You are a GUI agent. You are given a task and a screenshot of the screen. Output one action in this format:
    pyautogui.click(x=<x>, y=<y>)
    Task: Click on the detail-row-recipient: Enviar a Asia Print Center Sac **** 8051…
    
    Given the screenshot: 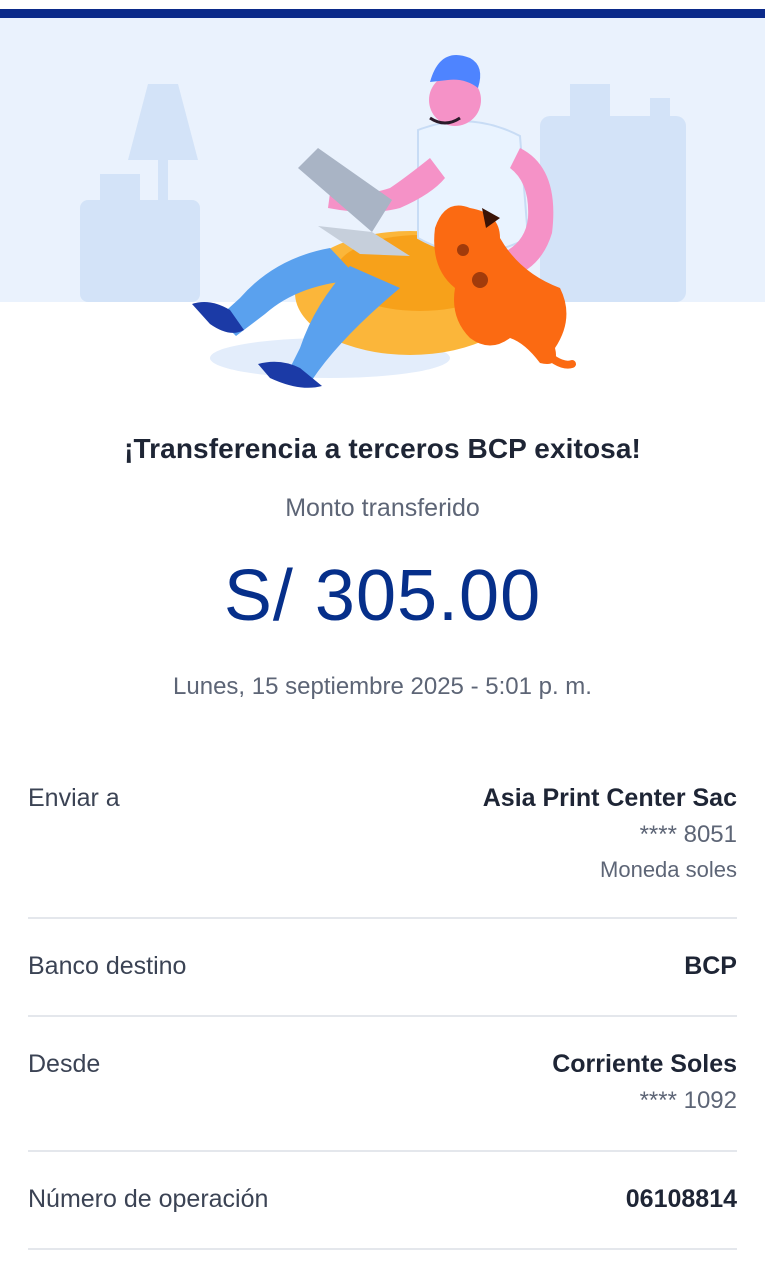 What is the action you would take?
    pyautogui.click(x=382, y=839)
    